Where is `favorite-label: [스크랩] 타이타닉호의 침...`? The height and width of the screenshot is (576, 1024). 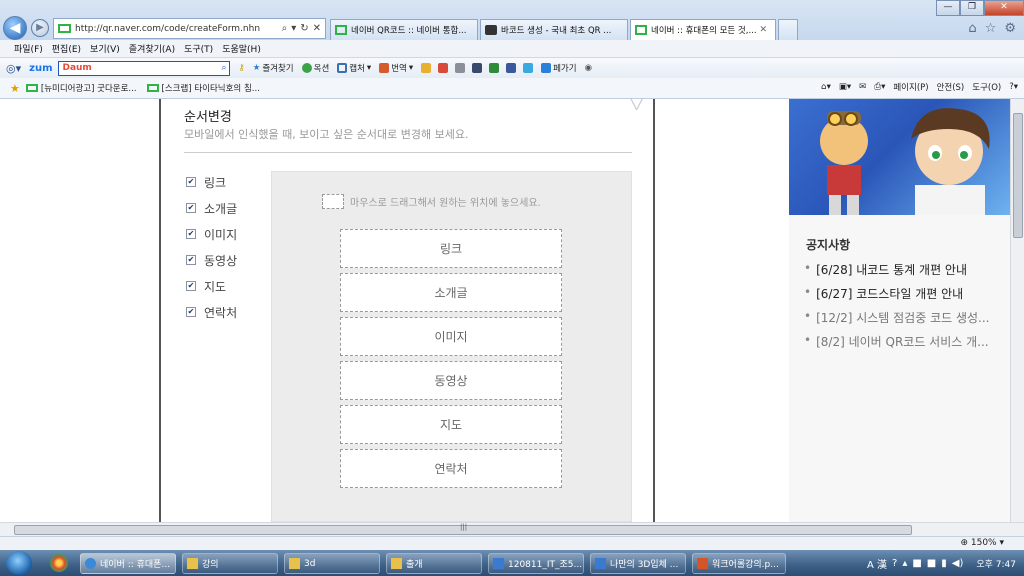 favorite-label: [스크랩] 타이타닉호의 침... is located at coordinates (210, 89).